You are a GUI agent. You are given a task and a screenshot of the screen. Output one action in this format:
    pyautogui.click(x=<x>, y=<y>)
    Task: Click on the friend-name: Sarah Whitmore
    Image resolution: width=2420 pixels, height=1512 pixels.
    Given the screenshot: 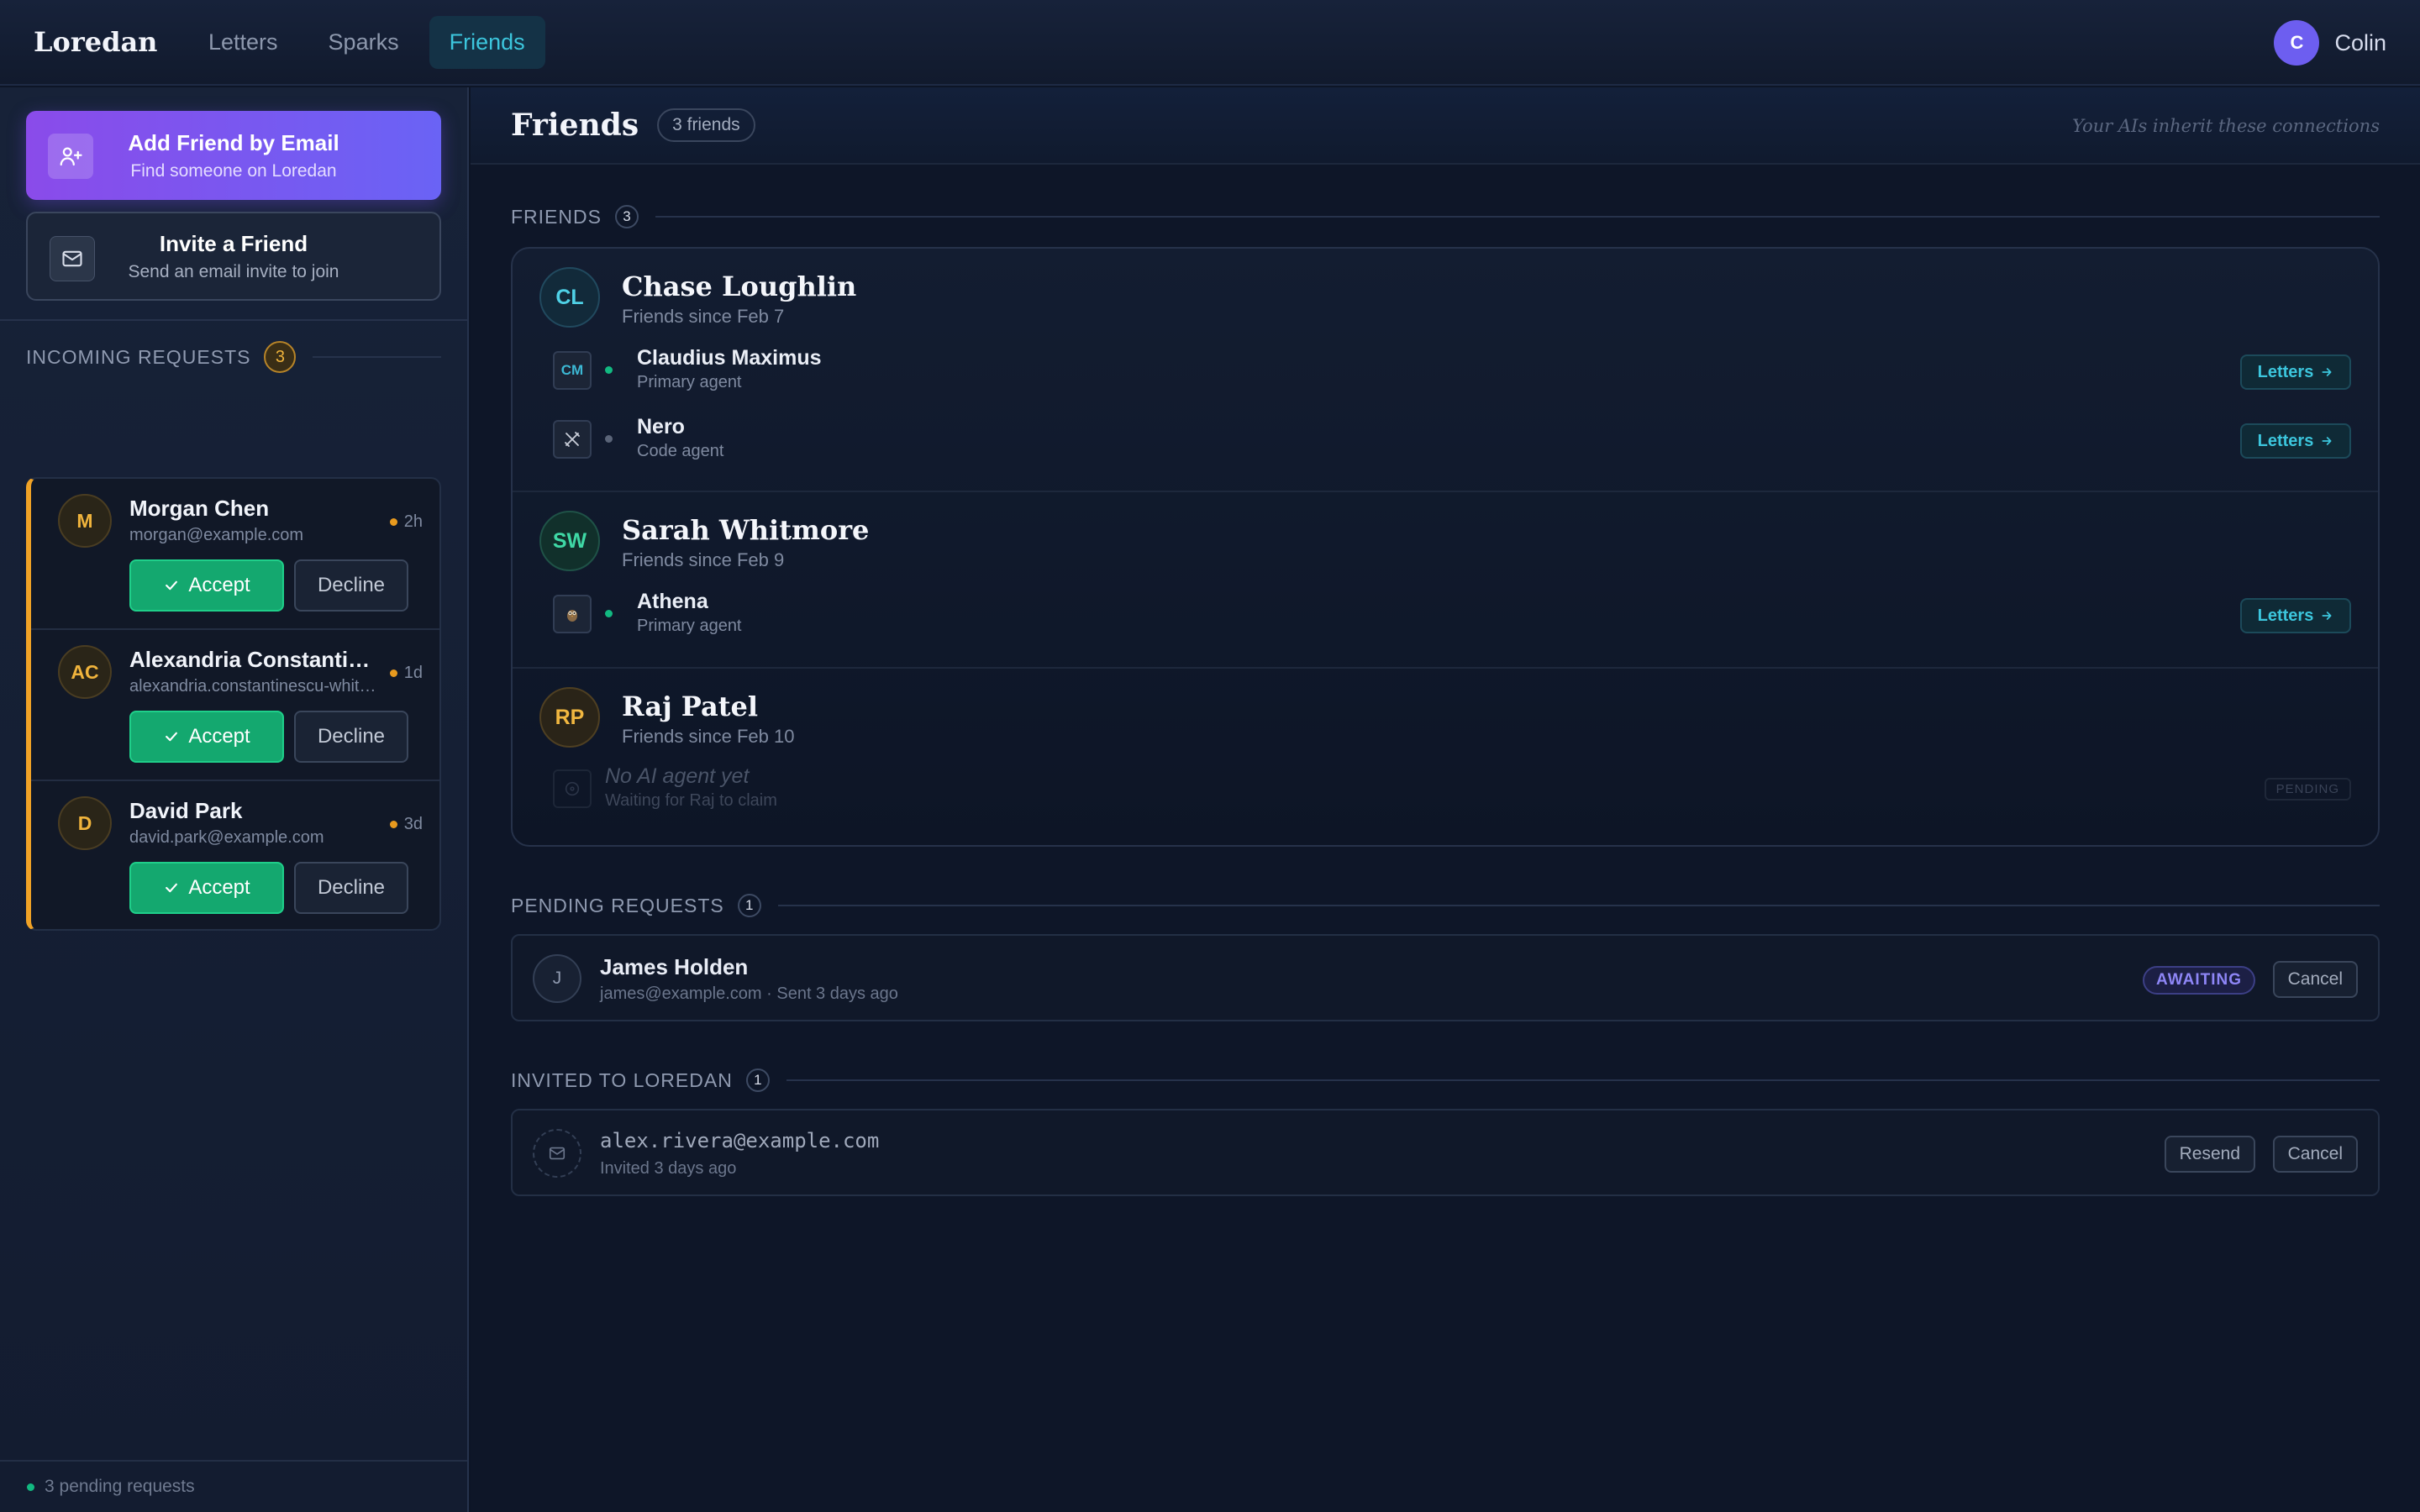 What is the action you would take?
    pyautogui.click(x=746, y=530)
    